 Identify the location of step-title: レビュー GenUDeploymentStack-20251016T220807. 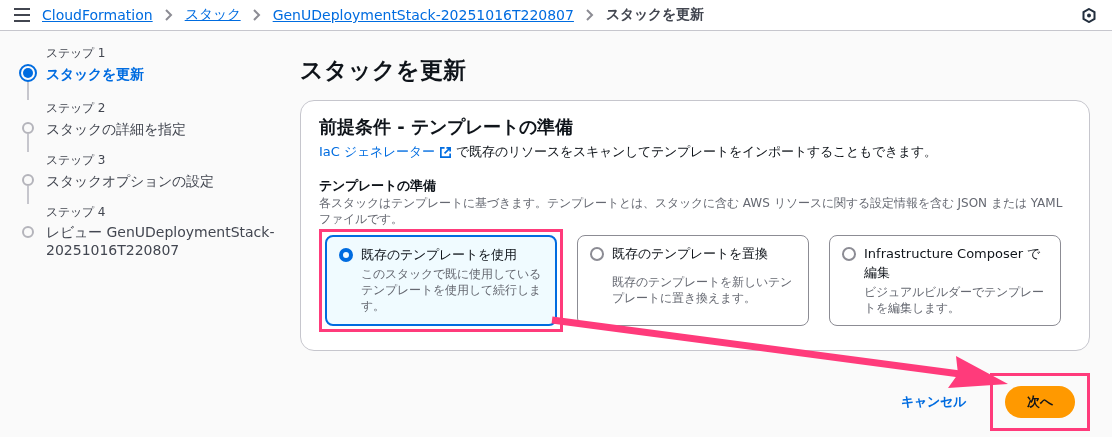
(161, 248).